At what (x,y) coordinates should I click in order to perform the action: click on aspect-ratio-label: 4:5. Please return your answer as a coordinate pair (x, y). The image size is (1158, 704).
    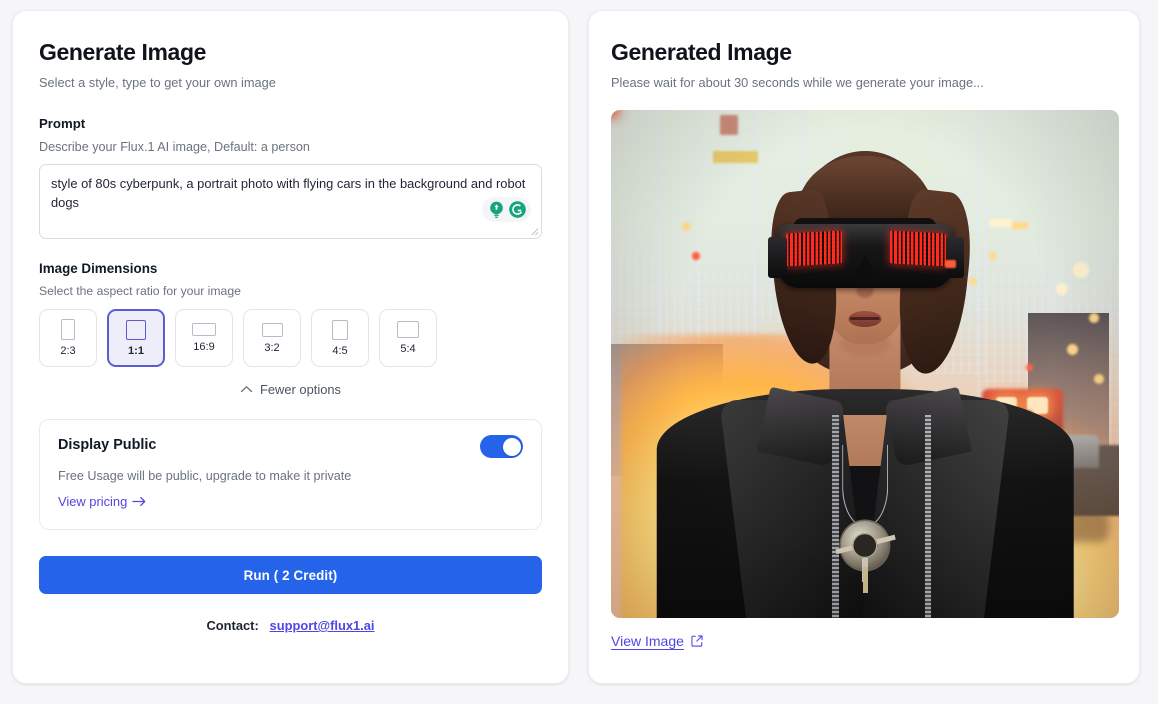
    Looking at the image, I should click on (340, 350).